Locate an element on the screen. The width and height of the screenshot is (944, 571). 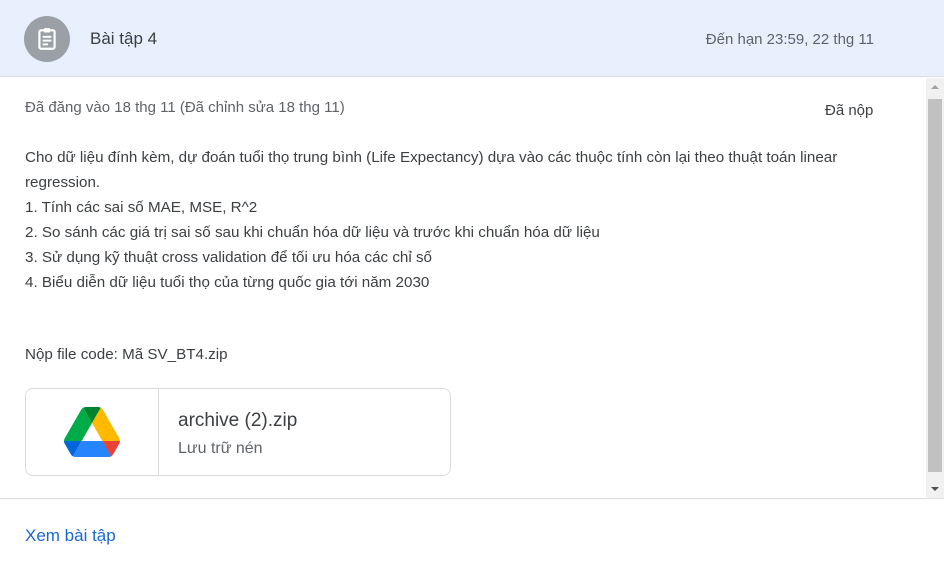
vertical-scrollbar is located at coordinates (935, 288).